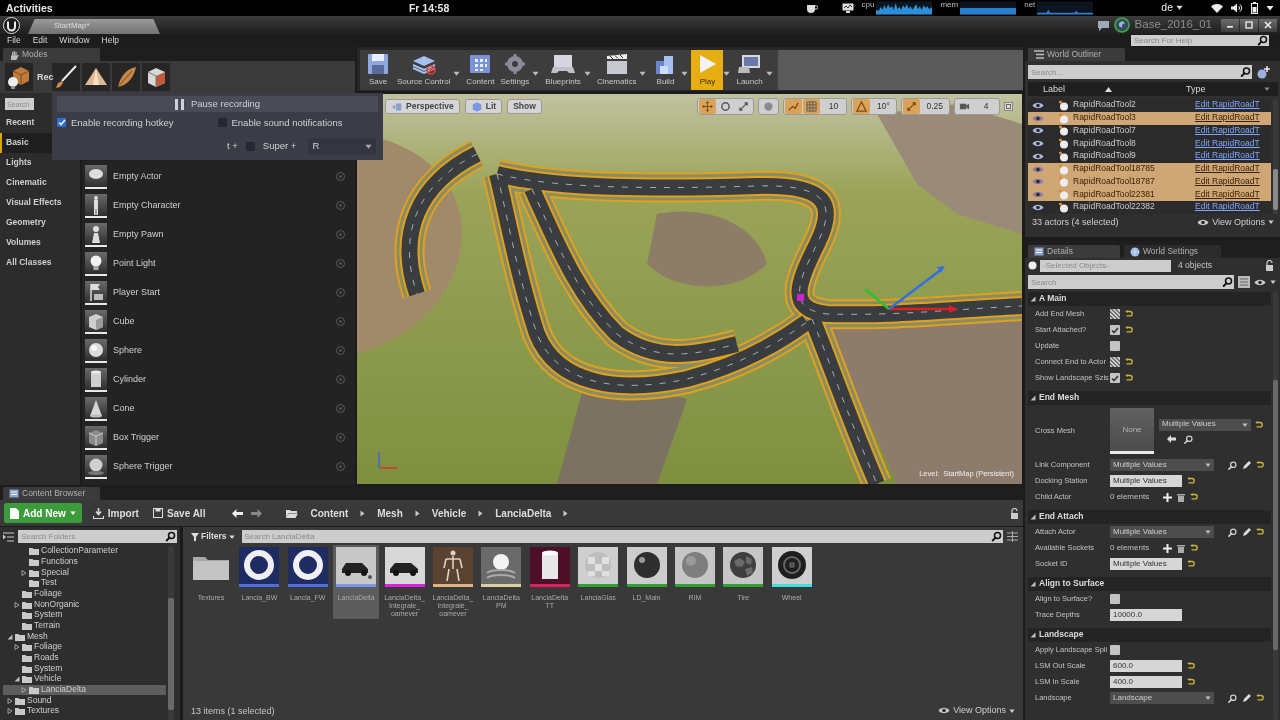  Describe the element at coordinates (40, 183) in the screenshot. I see `category-tab: Cinematic` at that location.